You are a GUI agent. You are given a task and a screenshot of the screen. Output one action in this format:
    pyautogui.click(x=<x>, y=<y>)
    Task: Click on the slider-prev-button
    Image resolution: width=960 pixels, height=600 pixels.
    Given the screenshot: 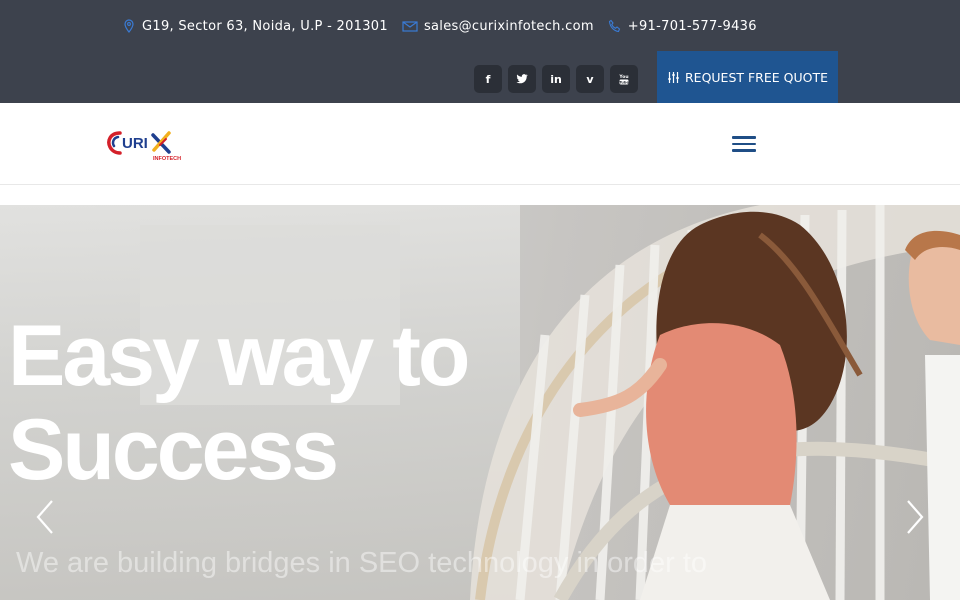 What is the action you would take?
    pyautogui.click(x=47, y=517)
    